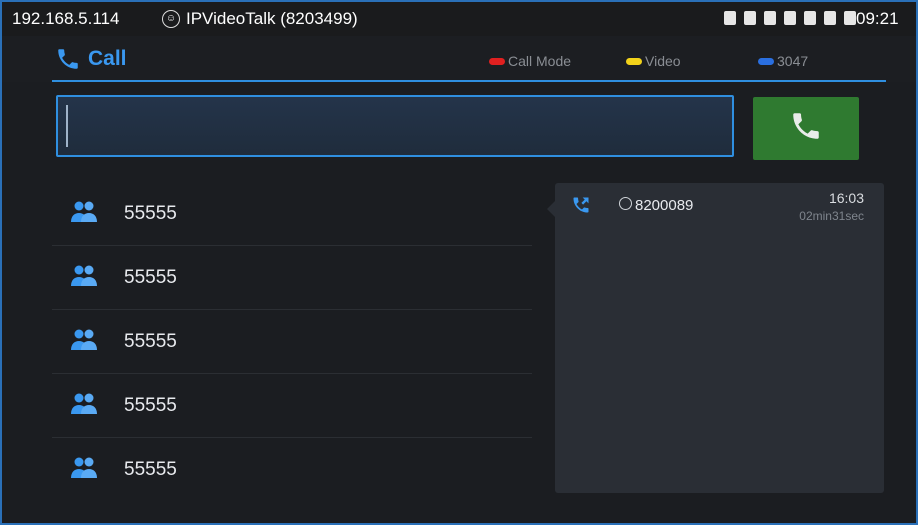 This screenshot has height=525, width=918. I want to click on legend-call-mode: Call Mode, so click(530, 61).